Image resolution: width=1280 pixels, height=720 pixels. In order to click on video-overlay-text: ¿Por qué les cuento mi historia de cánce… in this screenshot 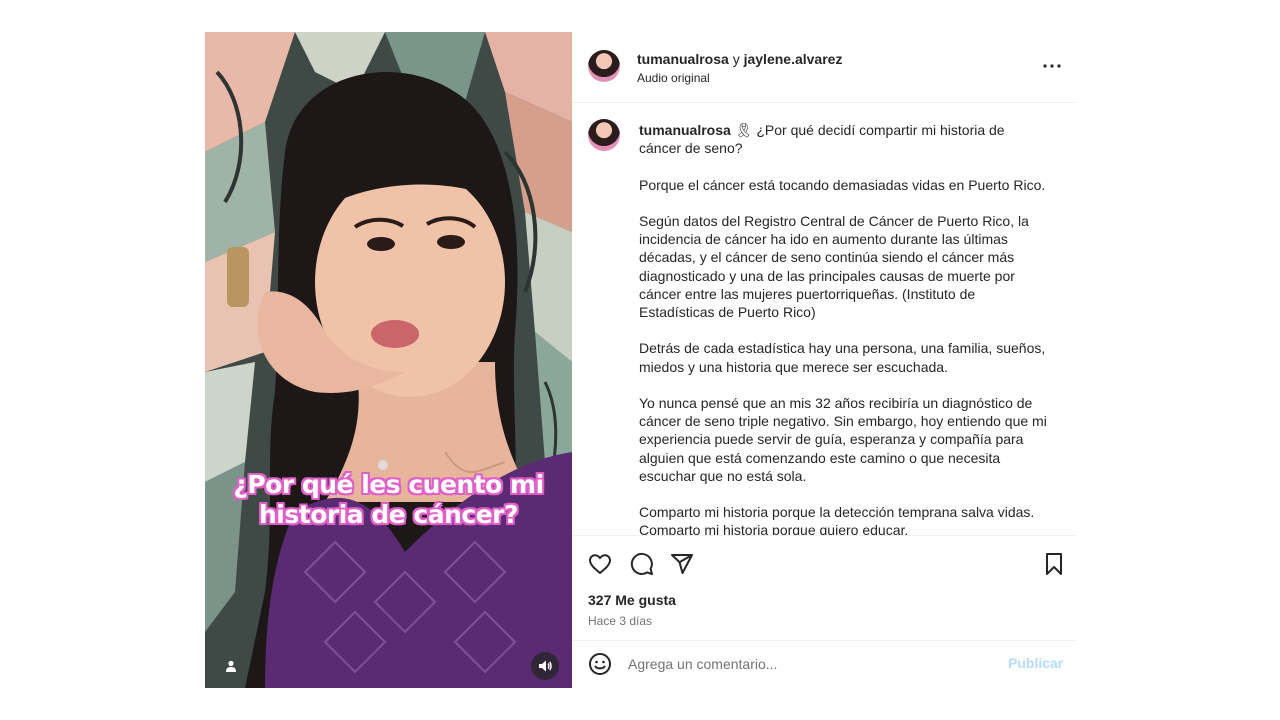, I will do `click(388, 500)`.